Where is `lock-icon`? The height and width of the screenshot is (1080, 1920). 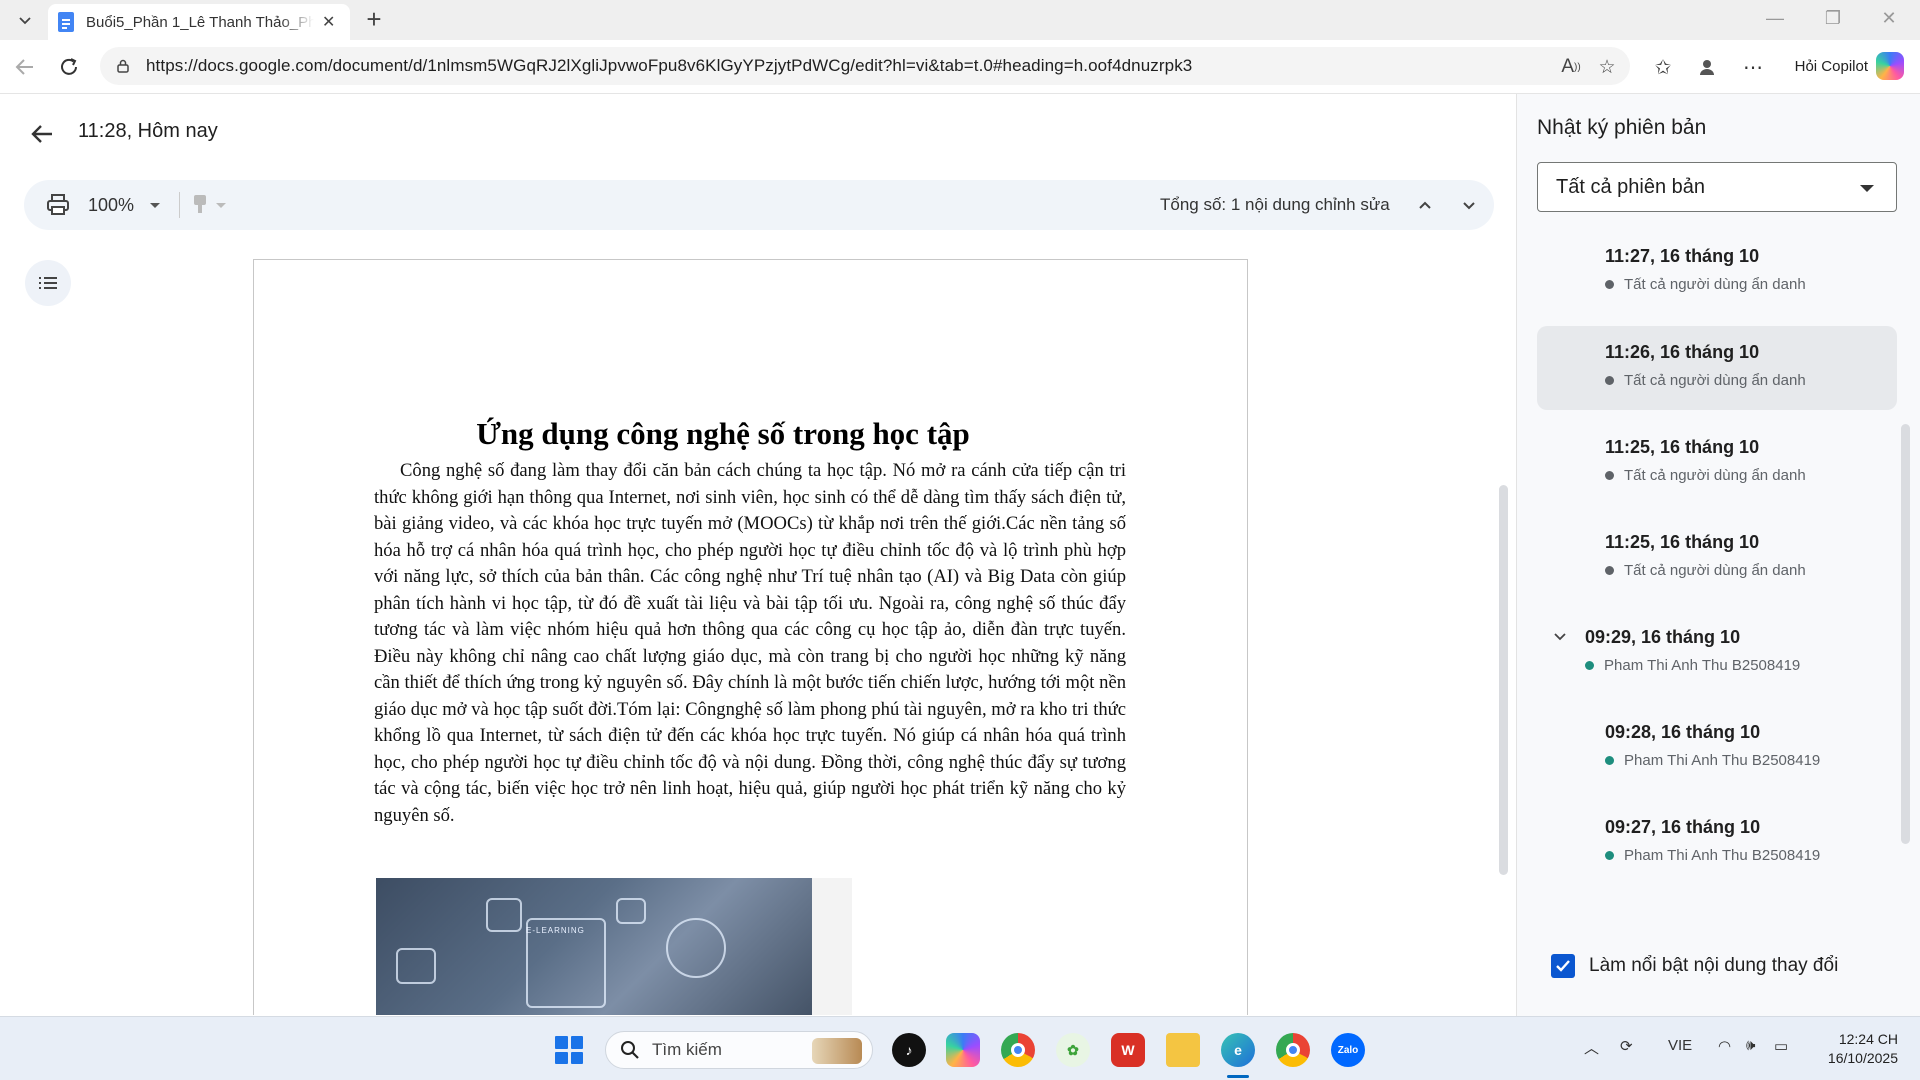
lock-icon is located at coordinates (123, 66).